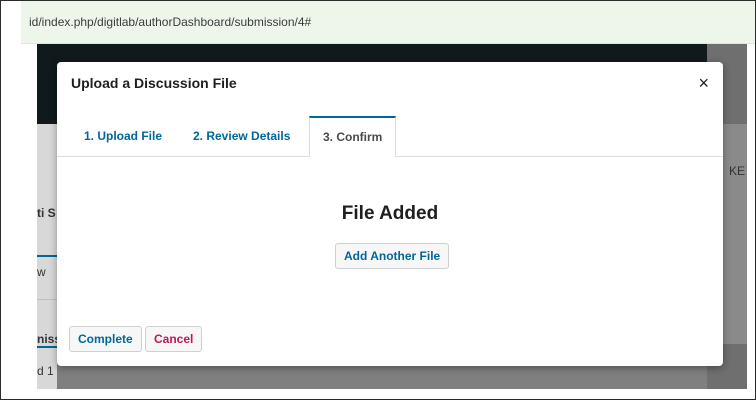  What do you see at coordinates (45, 371) in the screenshot?
I see `background-text-fragment: d 1` at bounding box center [45, 371].